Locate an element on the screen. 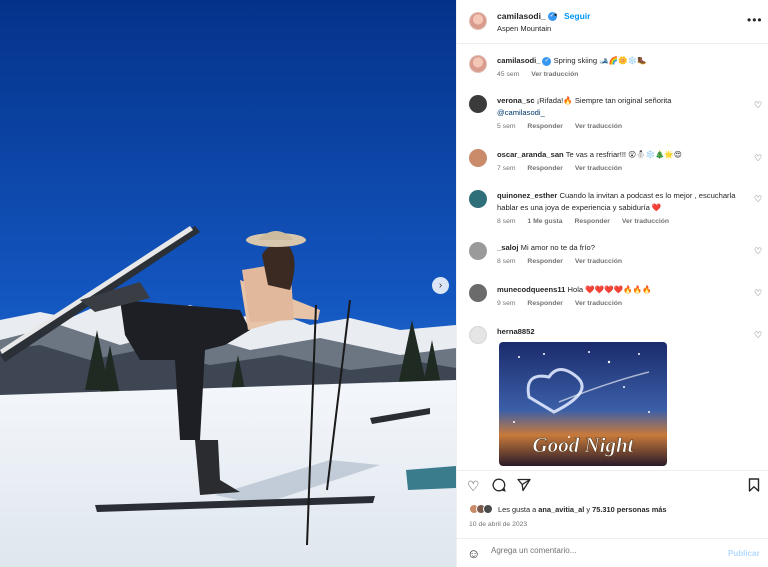 The height and width of the screenshot is (567, 768). comment-time: 7 sem is located at coordinates (506, 168).